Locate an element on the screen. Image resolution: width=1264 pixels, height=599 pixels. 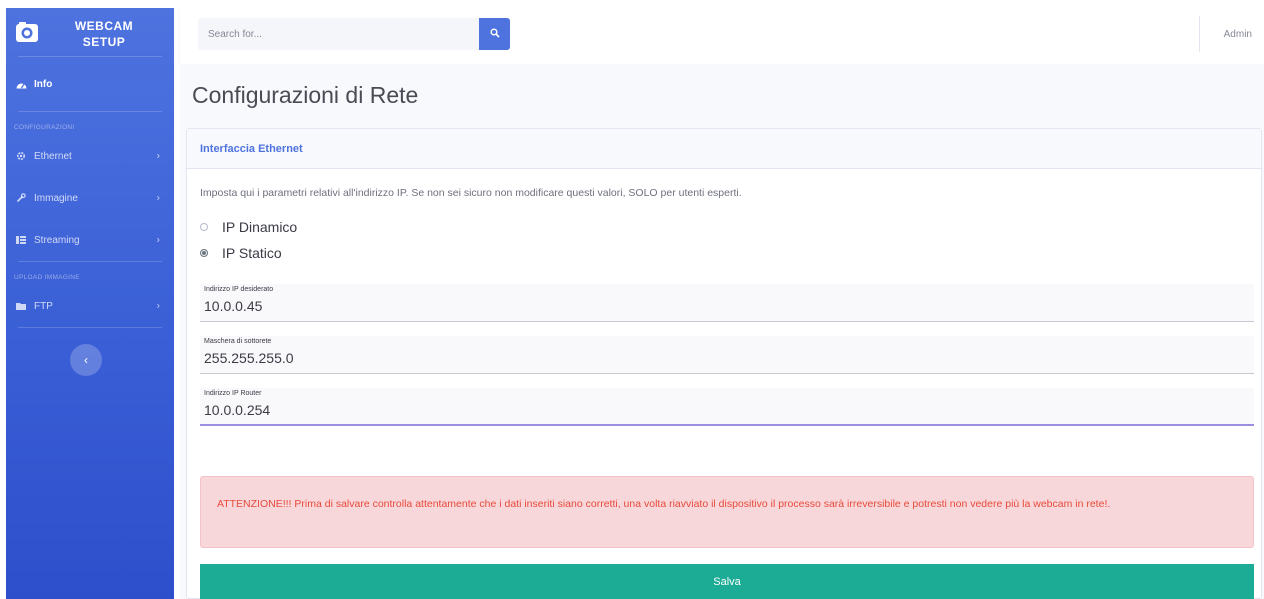
radio-ip-dinamico: IP Dinamico is located at coordinates (248, 227).